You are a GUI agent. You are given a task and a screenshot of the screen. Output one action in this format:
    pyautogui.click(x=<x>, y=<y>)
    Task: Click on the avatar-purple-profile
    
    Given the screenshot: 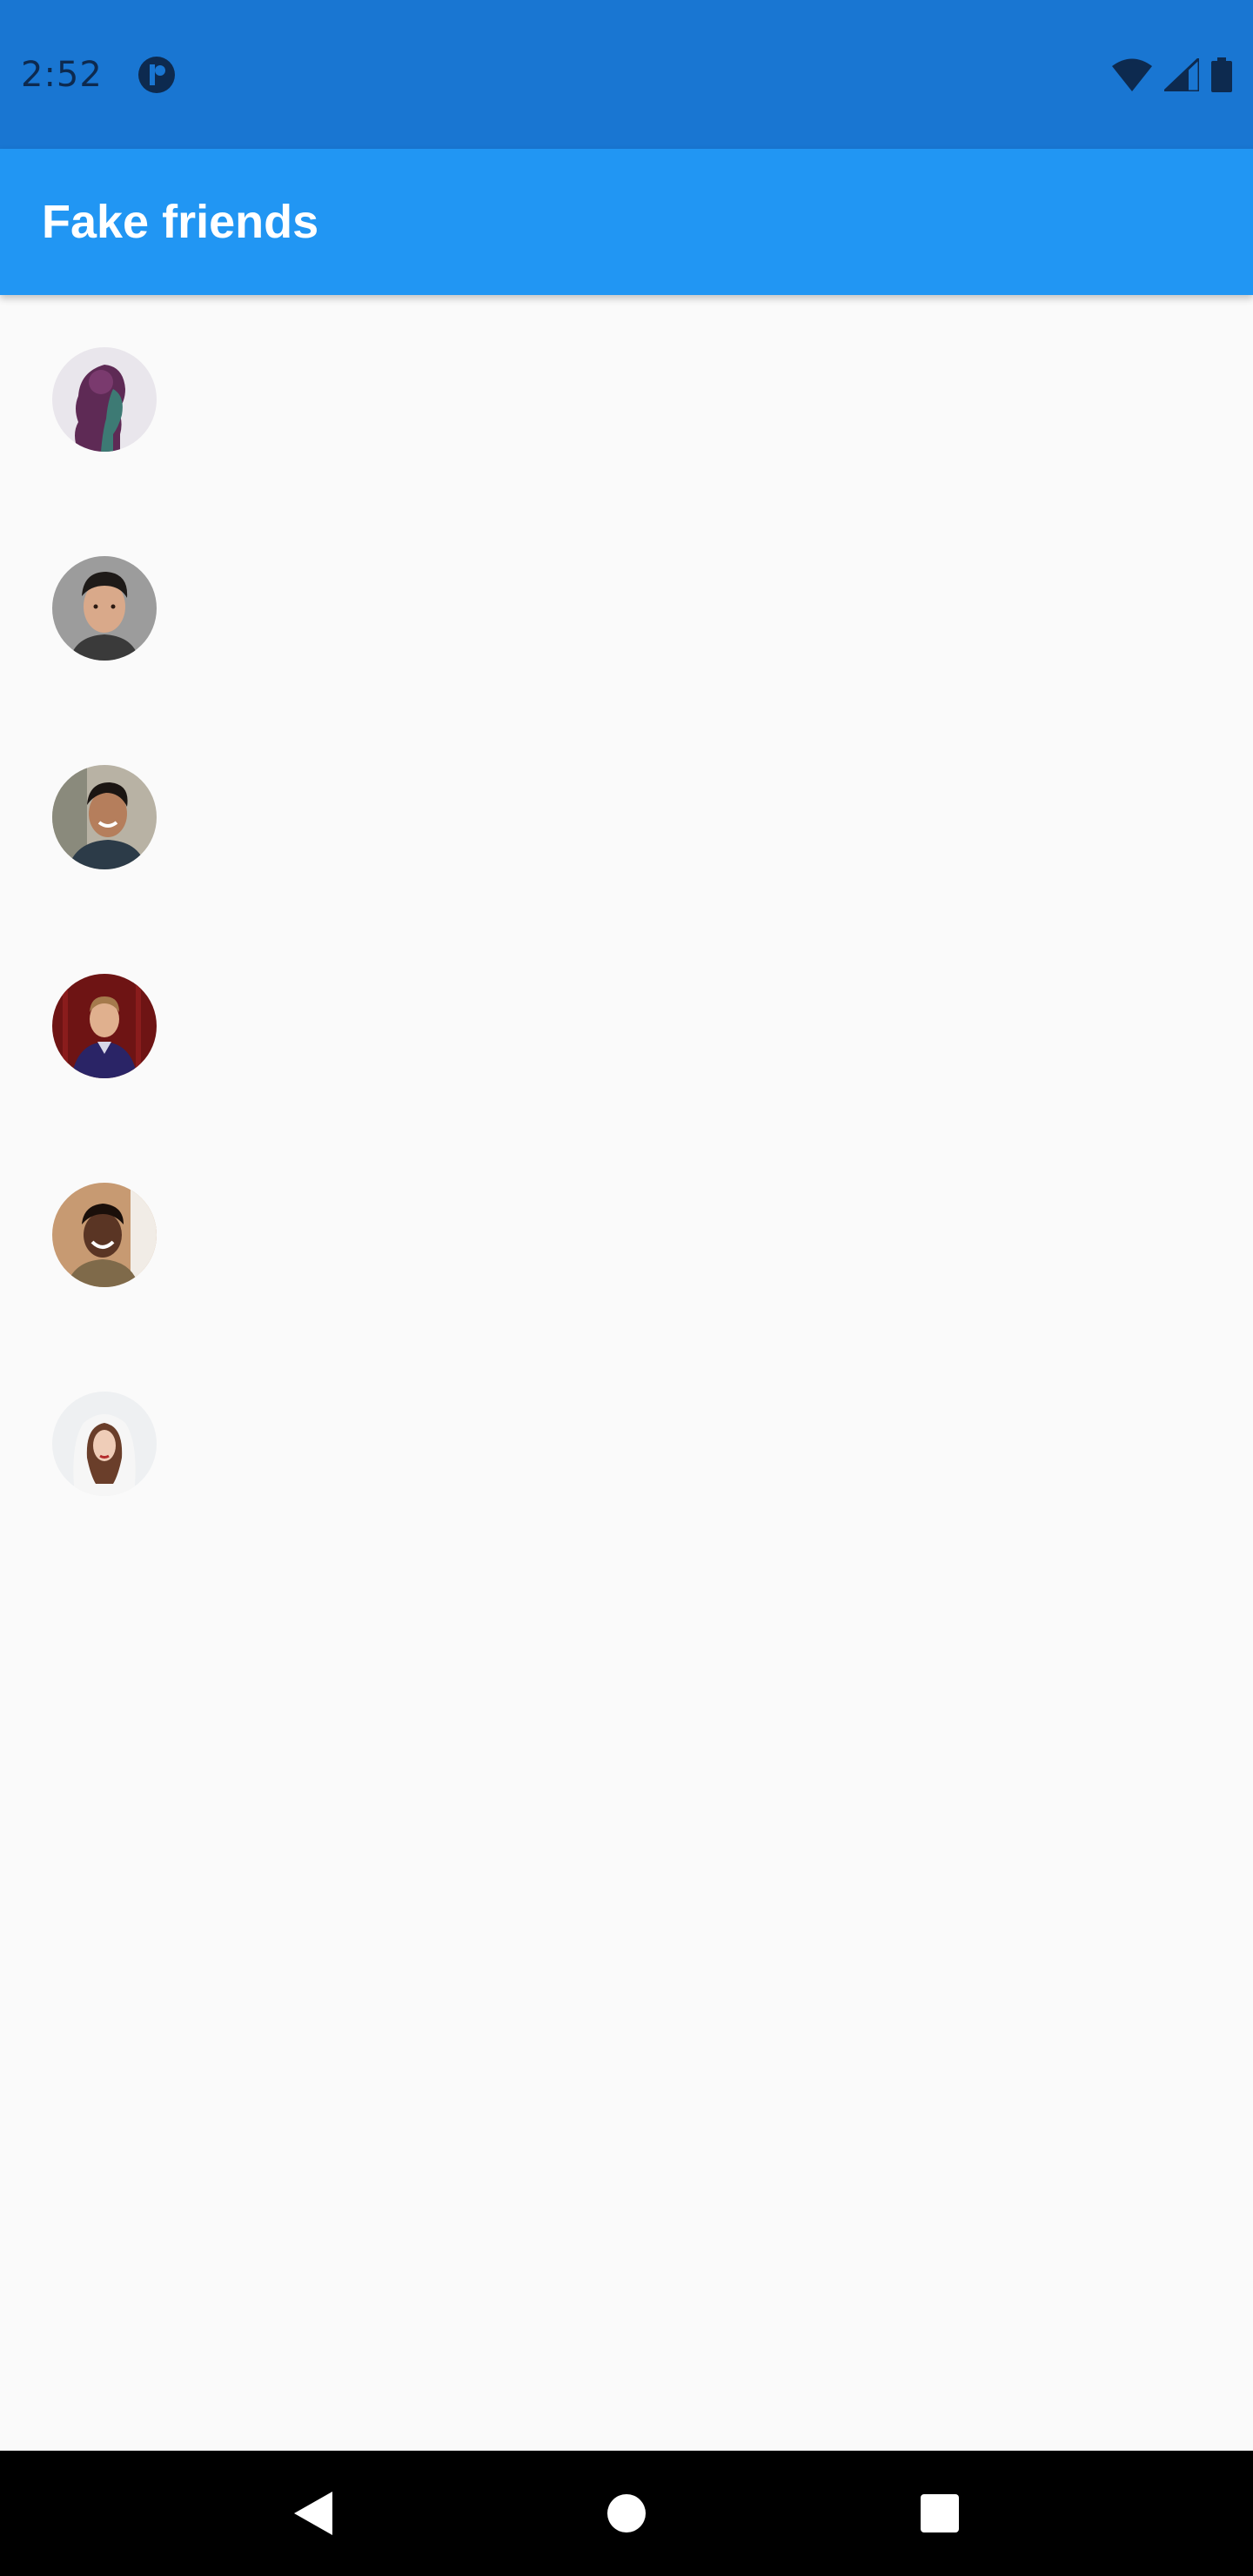 What is the action you would take?
    pyautogui.click(x=104, y=400)
    